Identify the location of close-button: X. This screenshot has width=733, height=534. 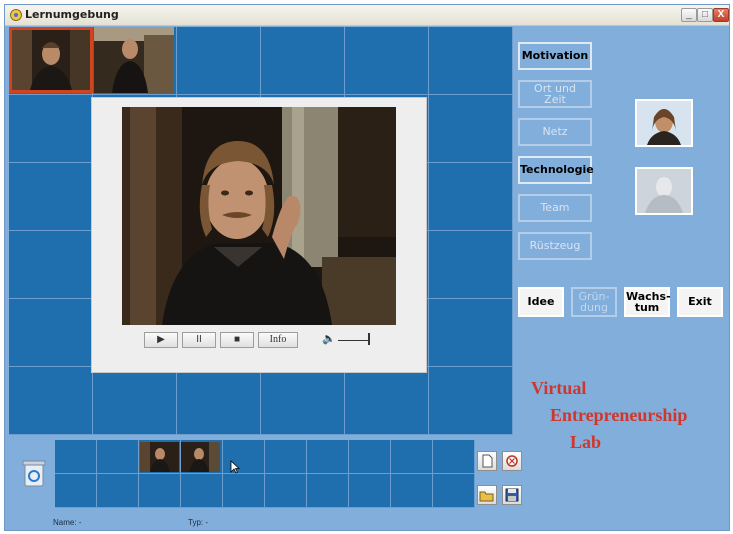
(721, 15).